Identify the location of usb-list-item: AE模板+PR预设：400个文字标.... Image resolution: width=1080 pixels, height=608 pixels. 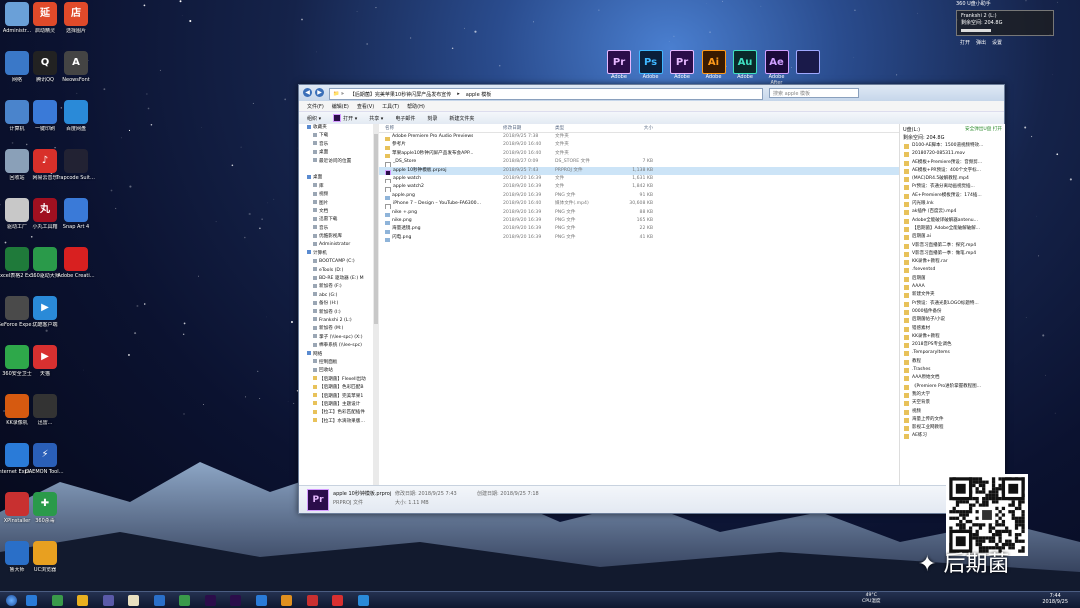
(952, 171).